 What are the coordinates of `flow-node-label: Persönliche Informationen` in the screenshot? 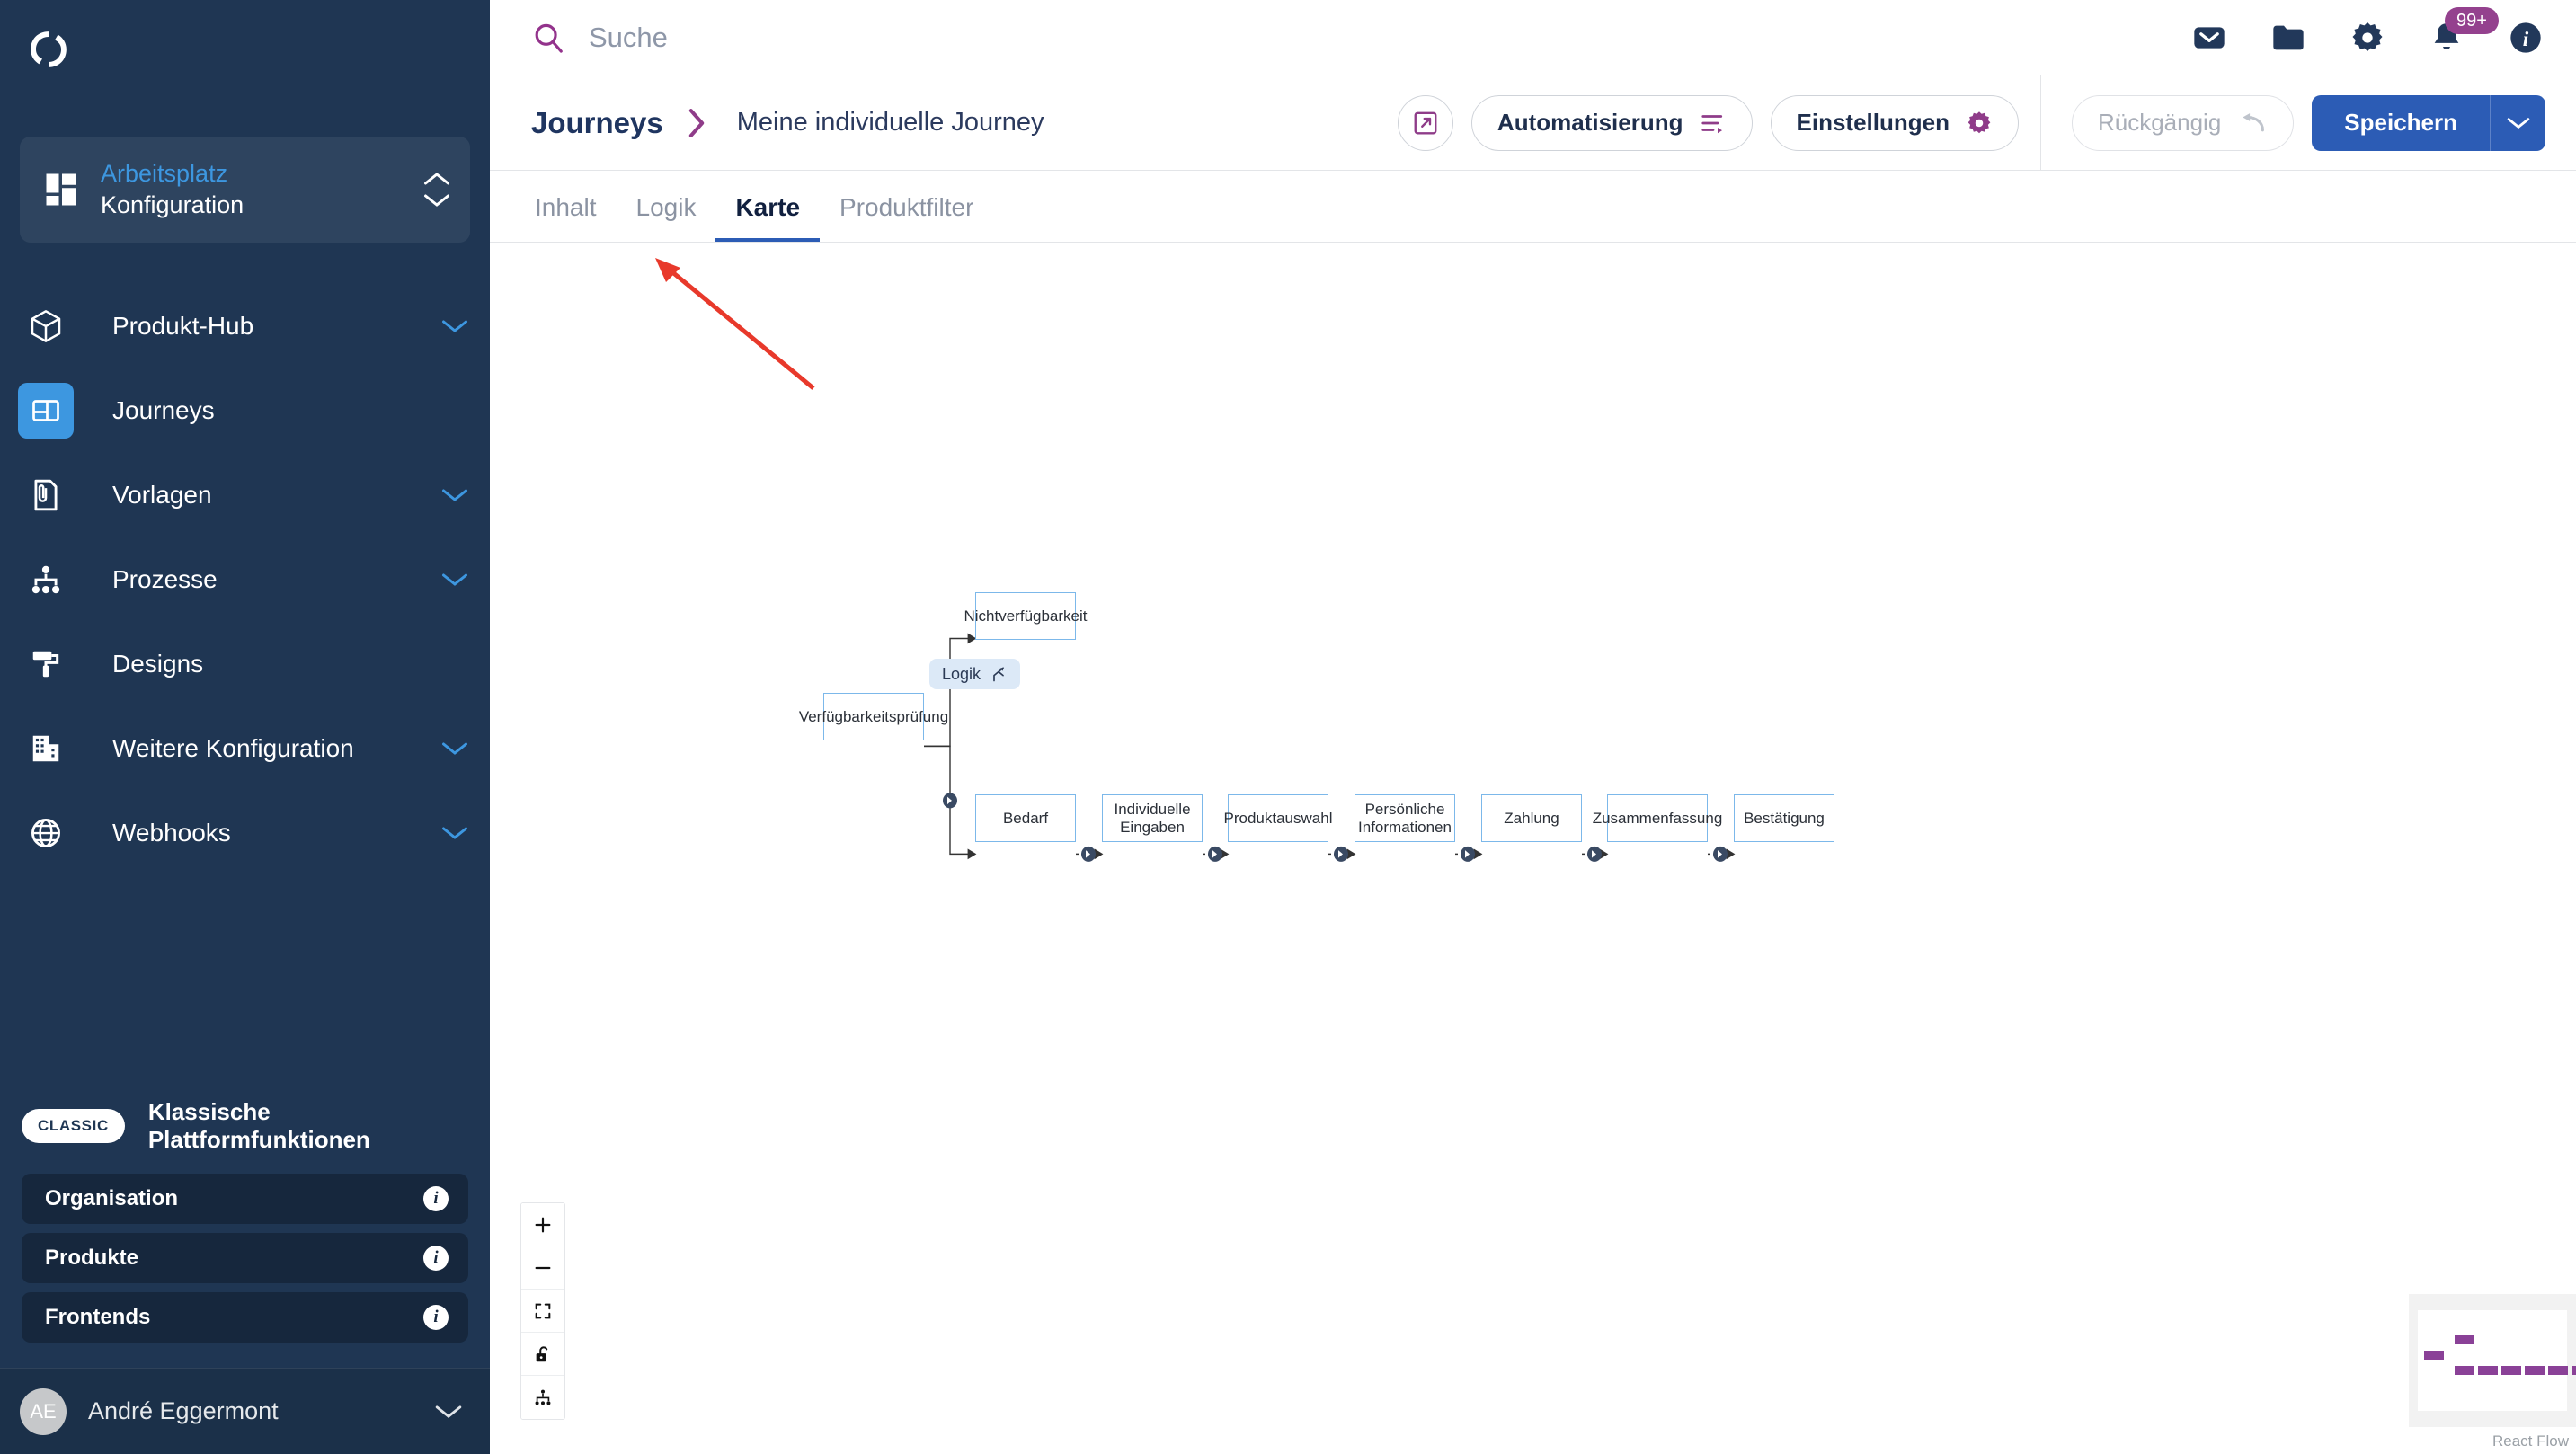 It's located at (1405, 818).